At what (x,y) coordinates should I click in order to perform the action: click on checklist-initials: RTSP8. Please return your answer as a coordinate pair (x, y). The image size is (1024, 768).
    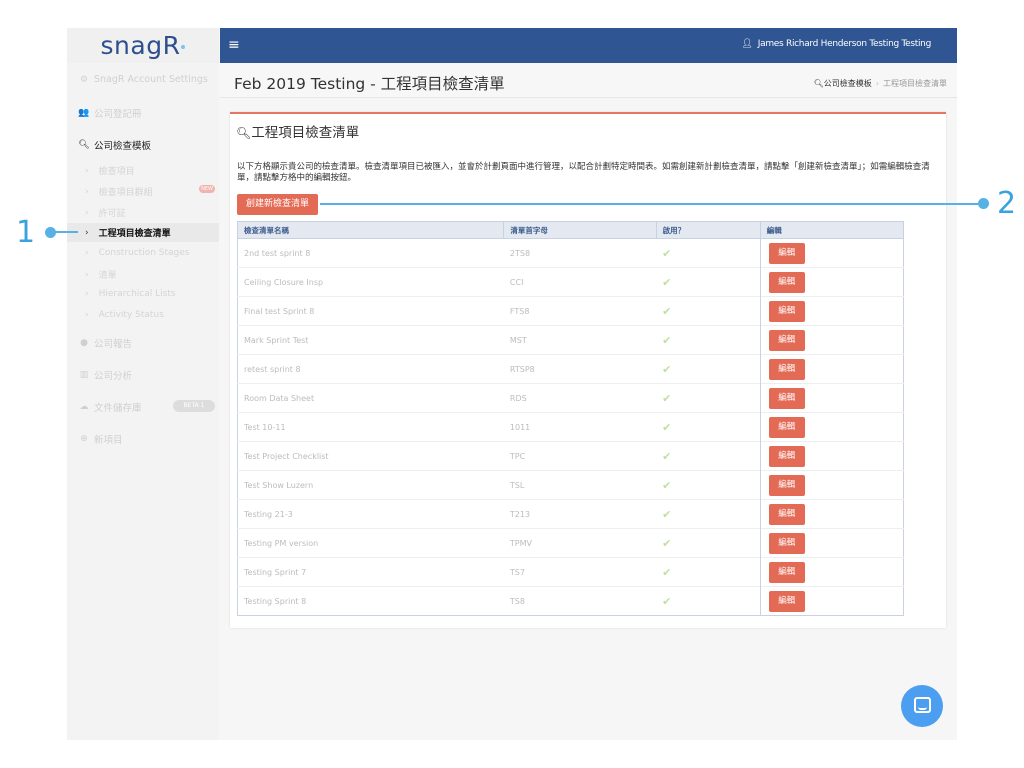
    Looking at the image, I should click on (580, 369).